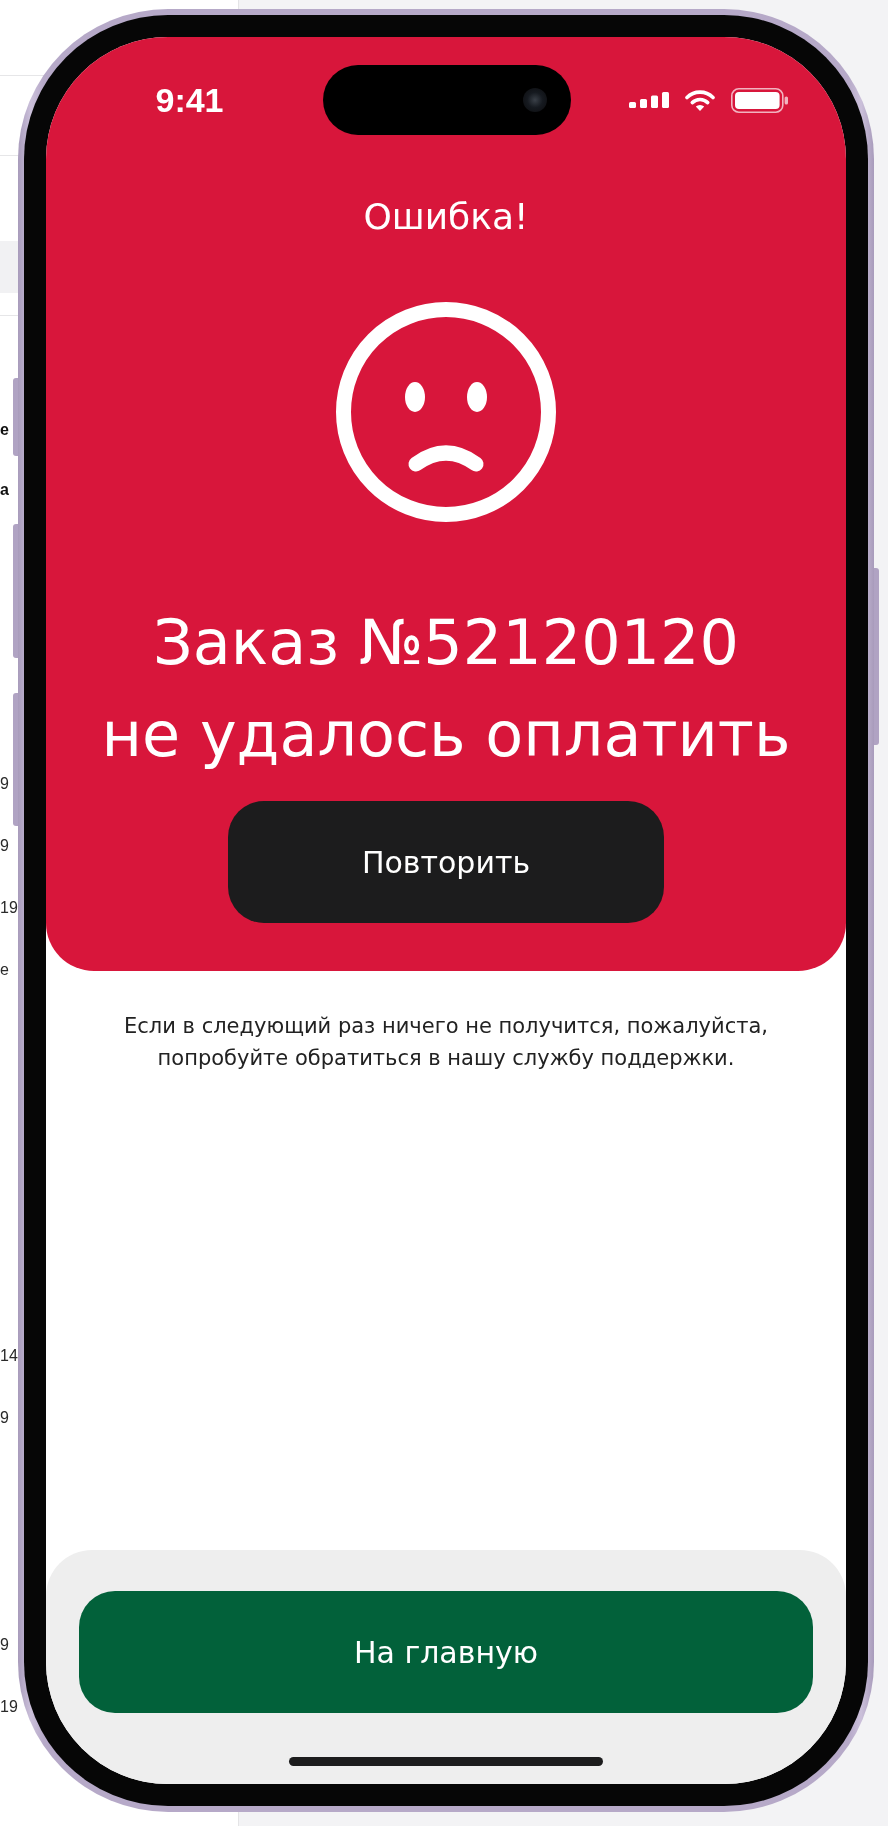 The width and height of the screenshot is (888, 1826). What do you see at coordinates (535, 100) in the screenshot?
I see `camera-lens-icon` at bounding box center [535, 100].